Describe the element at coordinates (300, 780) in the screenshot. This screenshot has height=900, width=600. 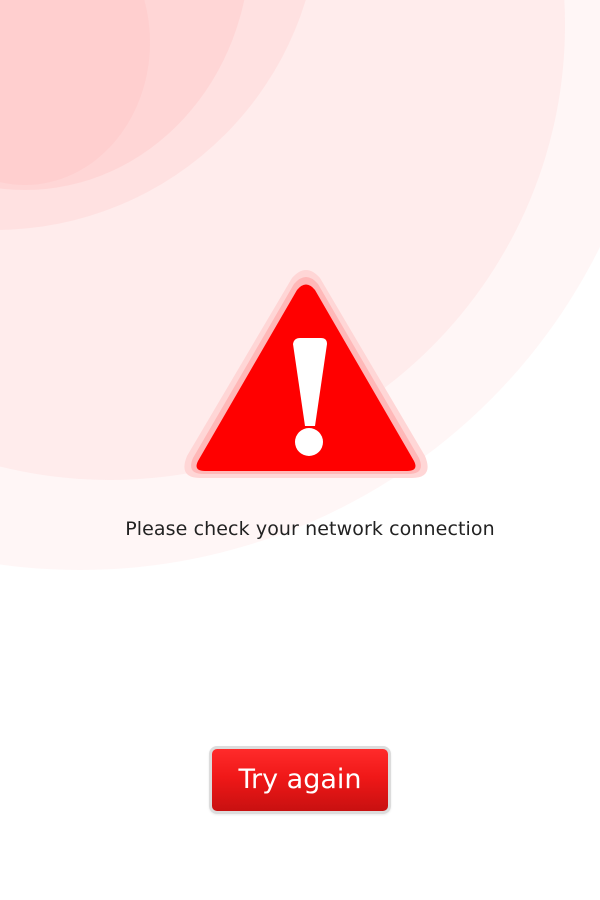
I see `try-again-button: Try again` at that location.